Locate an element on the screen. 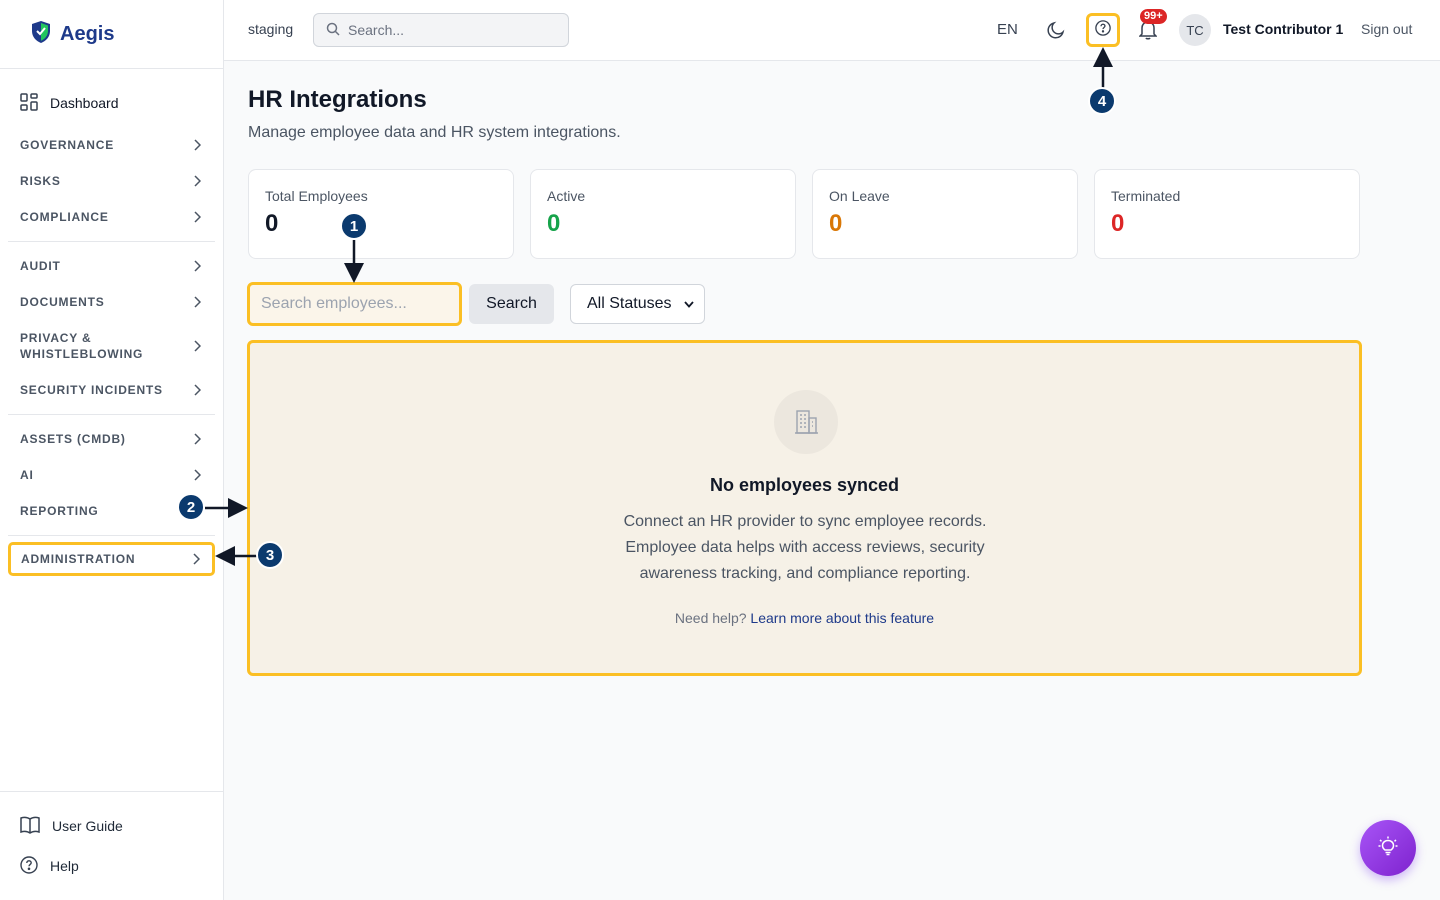 The image size is (1440, 900). user-guide-link: User Guide is located at coordinates (121, 826).